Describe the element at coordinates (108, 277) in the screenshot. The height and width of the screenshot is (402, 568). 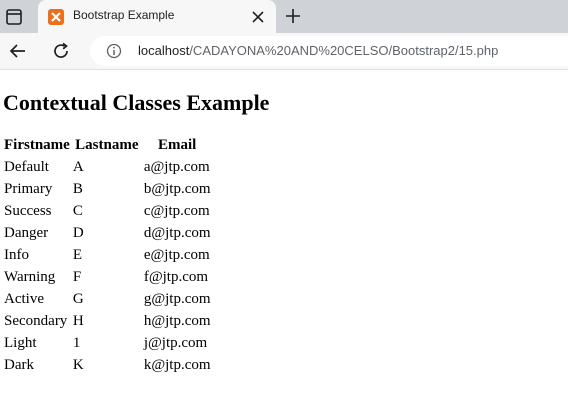
I see `table-row: Warning F f@jtp.com` at that location.